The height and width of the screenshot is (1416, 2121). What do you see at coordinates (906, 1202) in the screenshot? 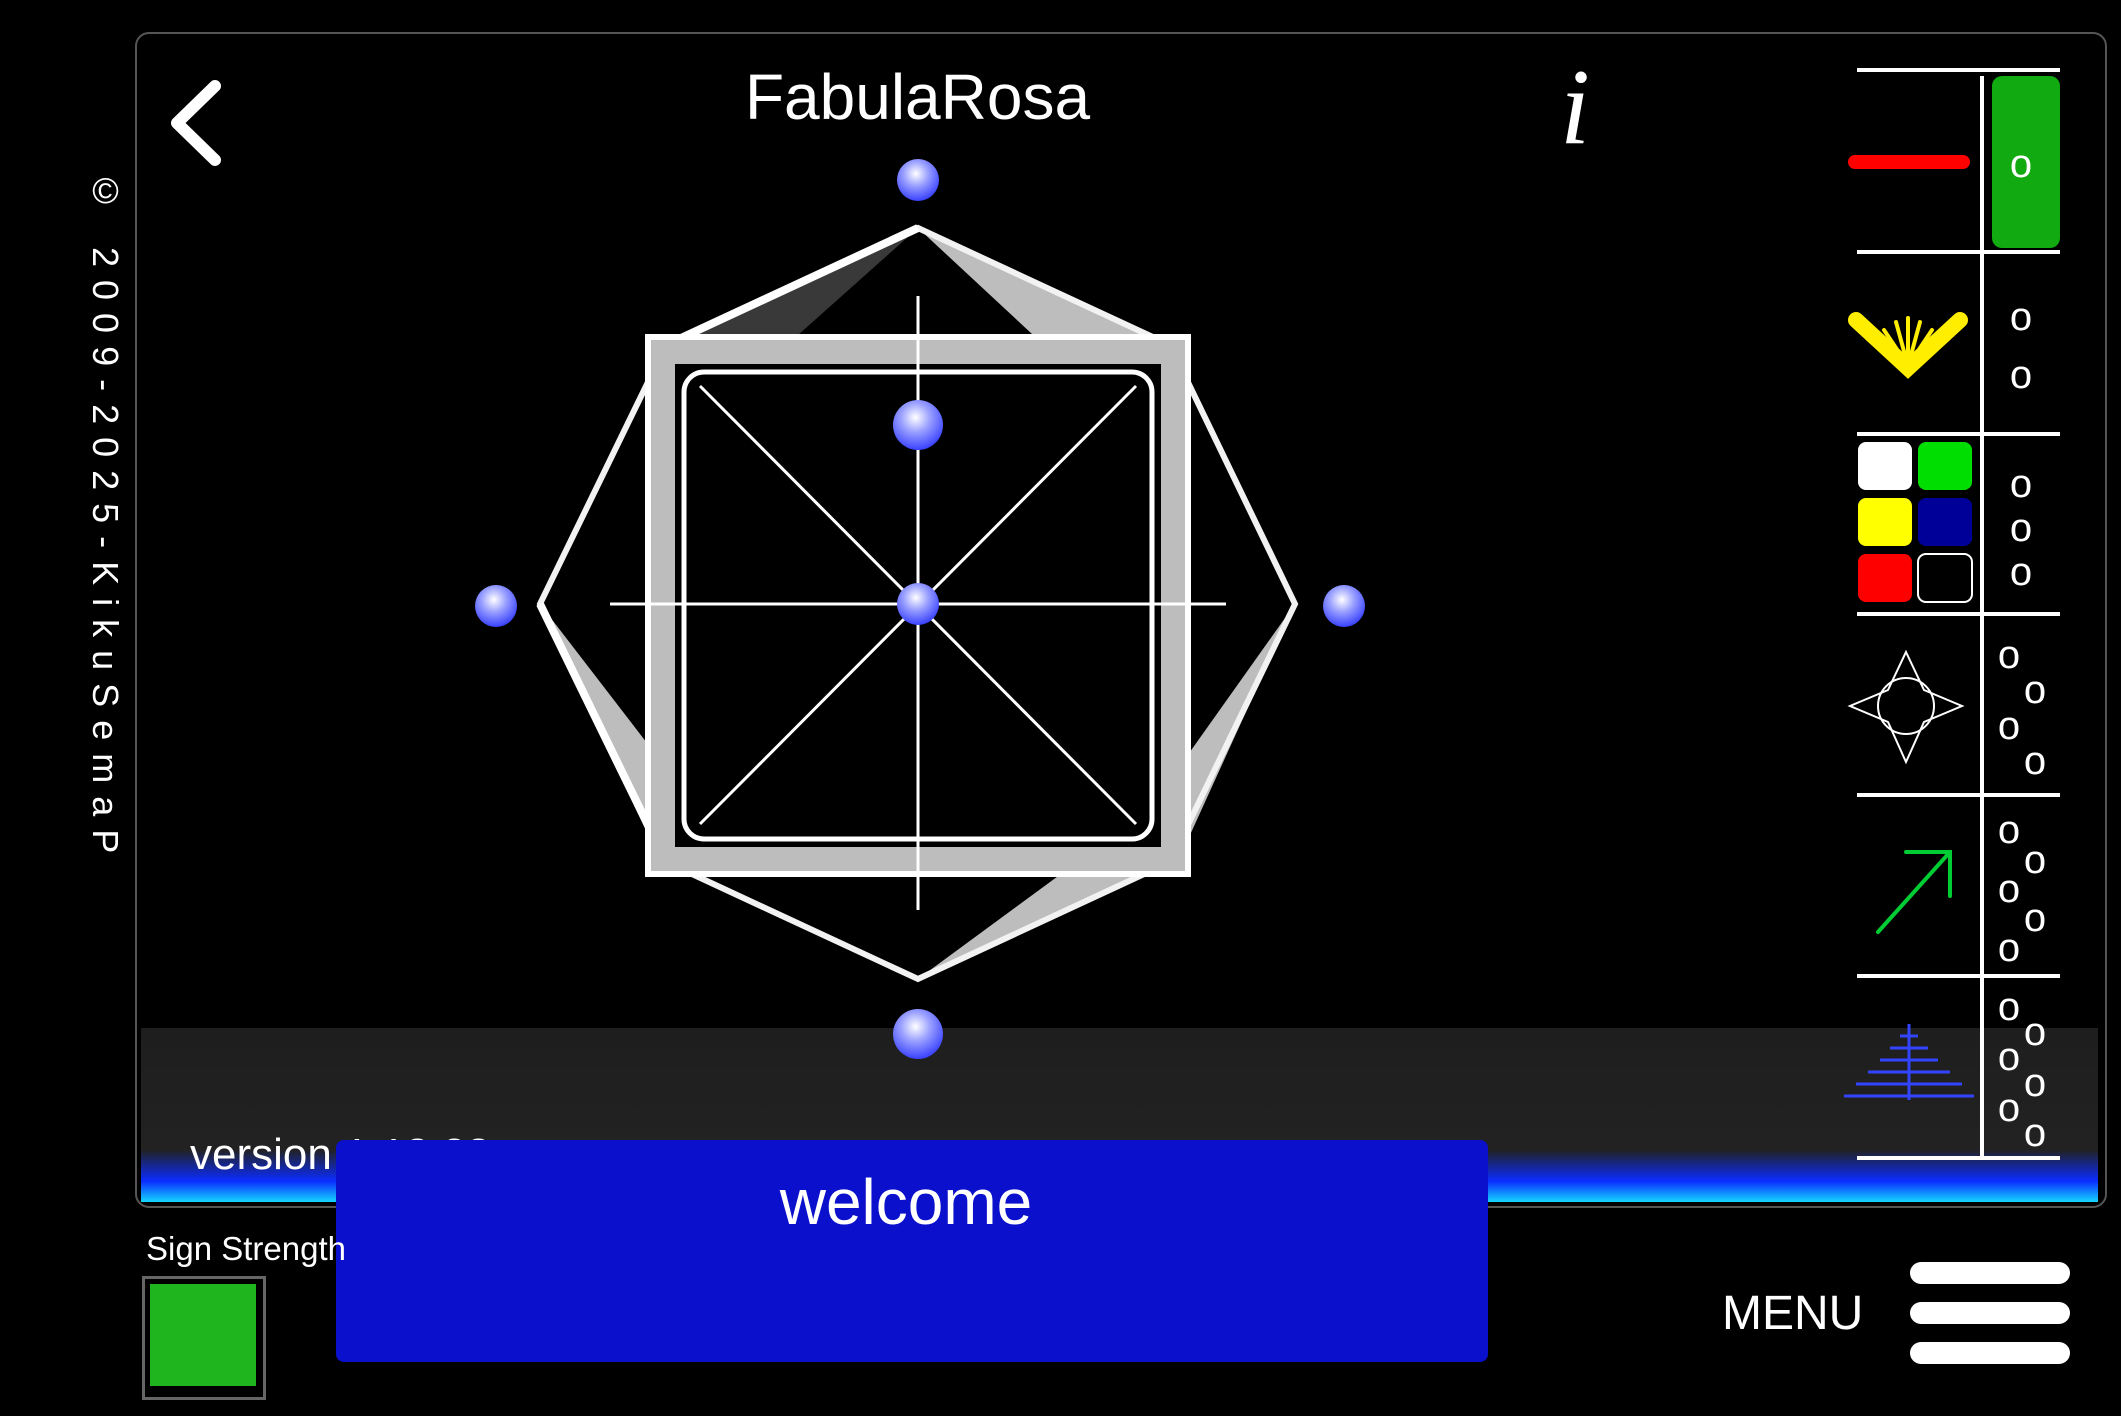
I see `welcome-message: welcome` at bounding box center [906, 1202].